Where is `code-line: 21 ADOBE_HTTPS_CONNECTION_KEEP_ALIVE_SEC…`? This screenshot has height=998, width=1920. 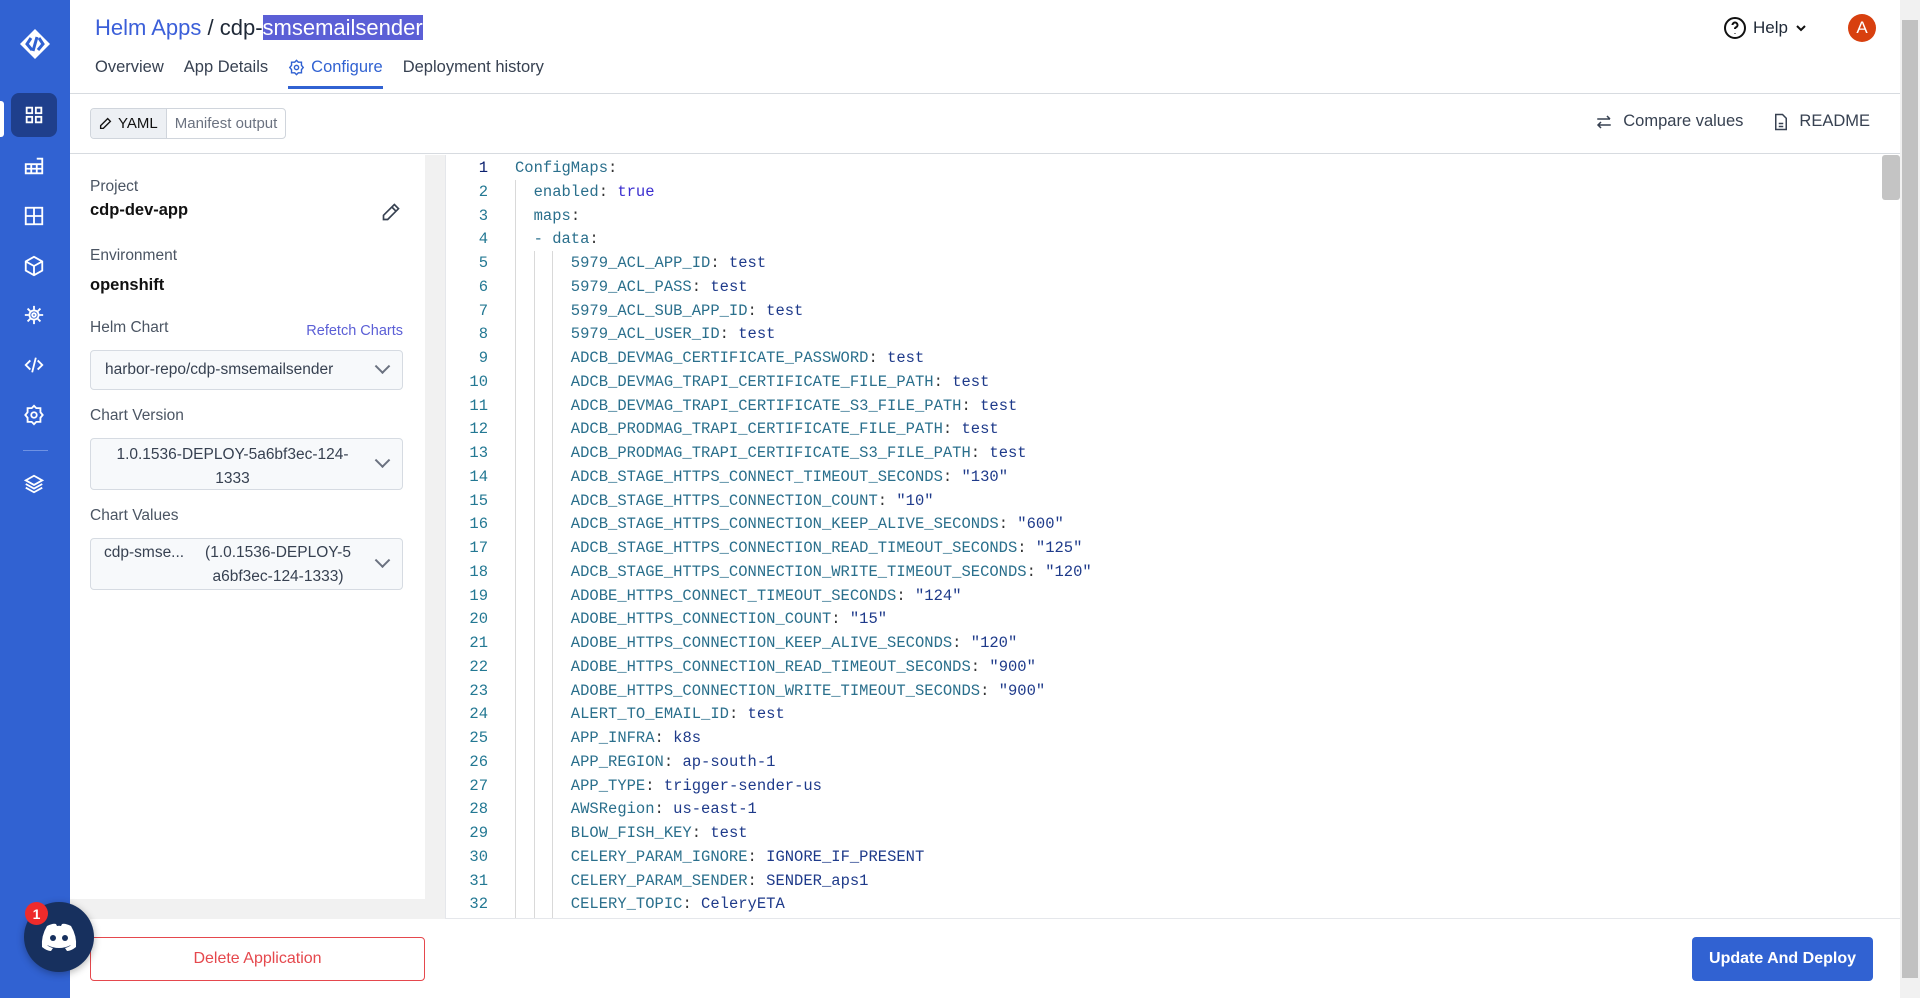
code-line: 21 ADOBE_HTTPS_CONNECTION_KEEP_ALIVE_SEC… is located at coordinates (1173, 643).